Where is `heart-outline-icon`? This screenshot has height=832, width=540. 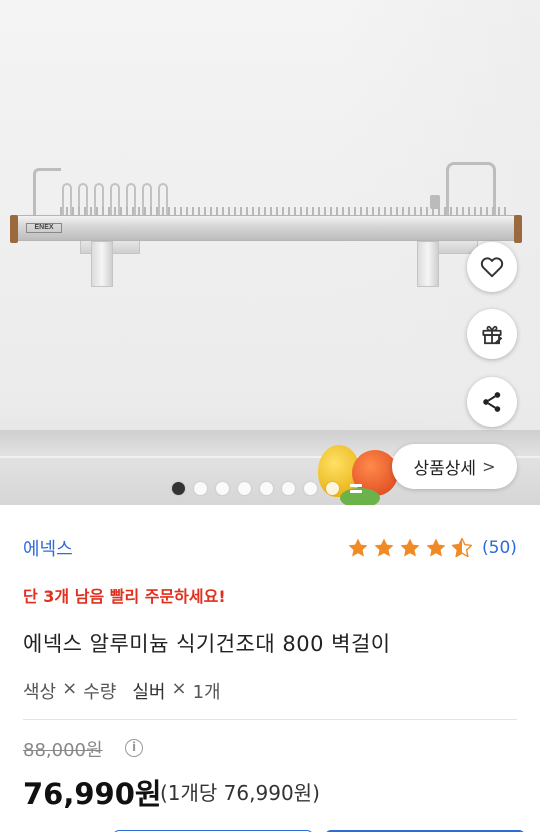 heart-outline-icon is located at coordinates (492, 267).